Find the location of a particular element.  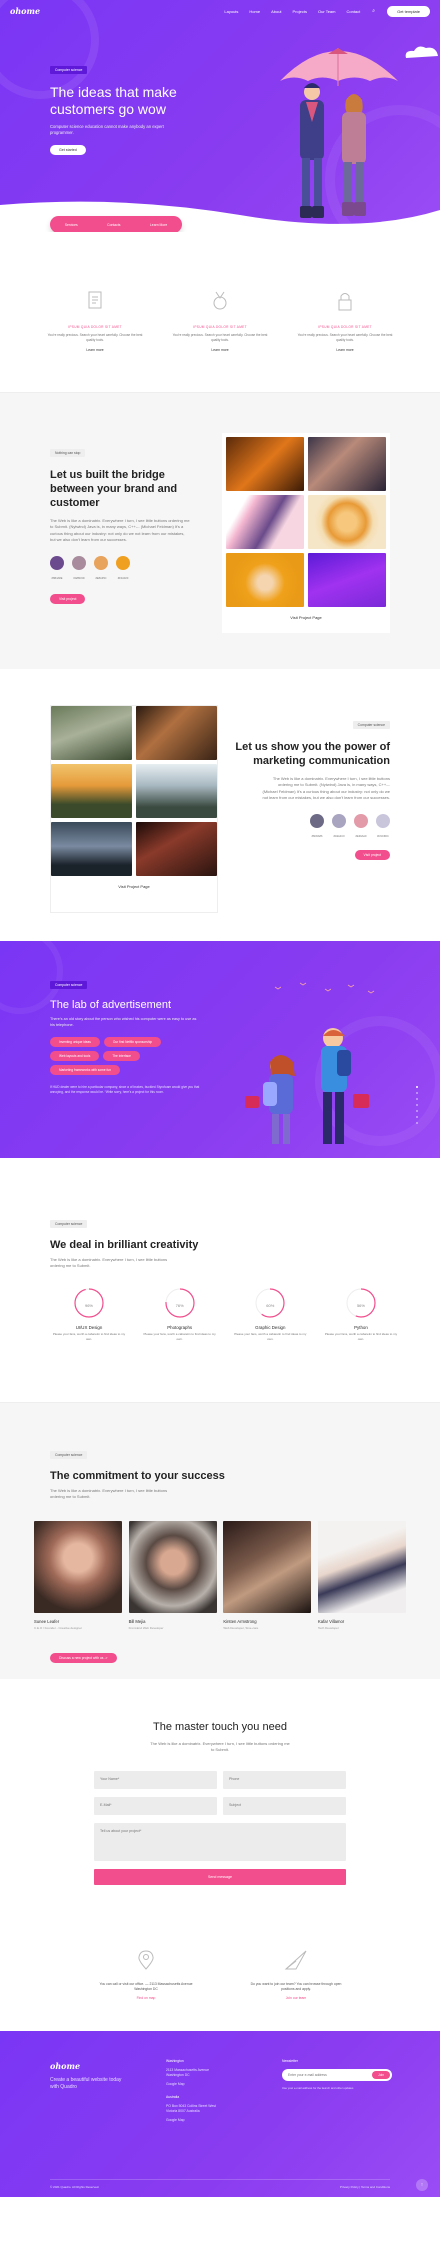

advert-tag: Computer science is located at coordinates (69, 985).